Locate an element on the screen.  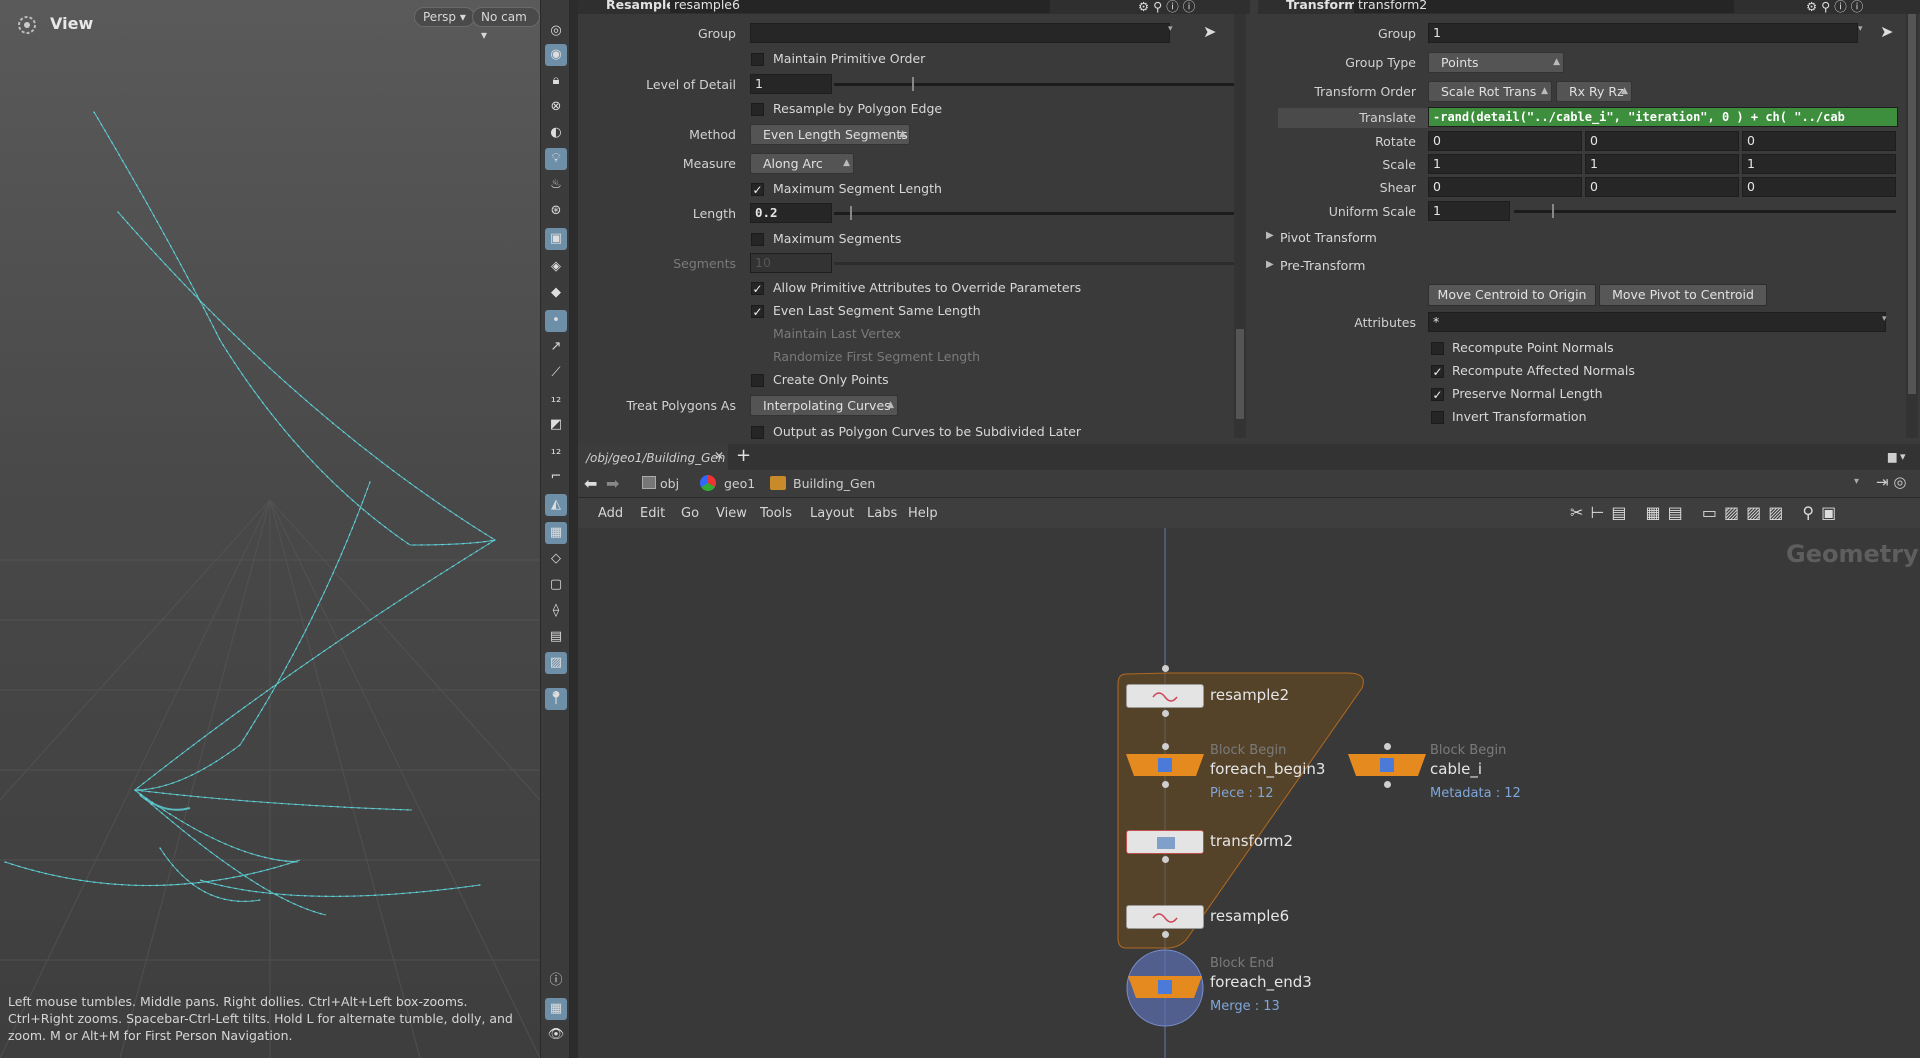
output-curves-checkbox is located at coordinates (757, 432).